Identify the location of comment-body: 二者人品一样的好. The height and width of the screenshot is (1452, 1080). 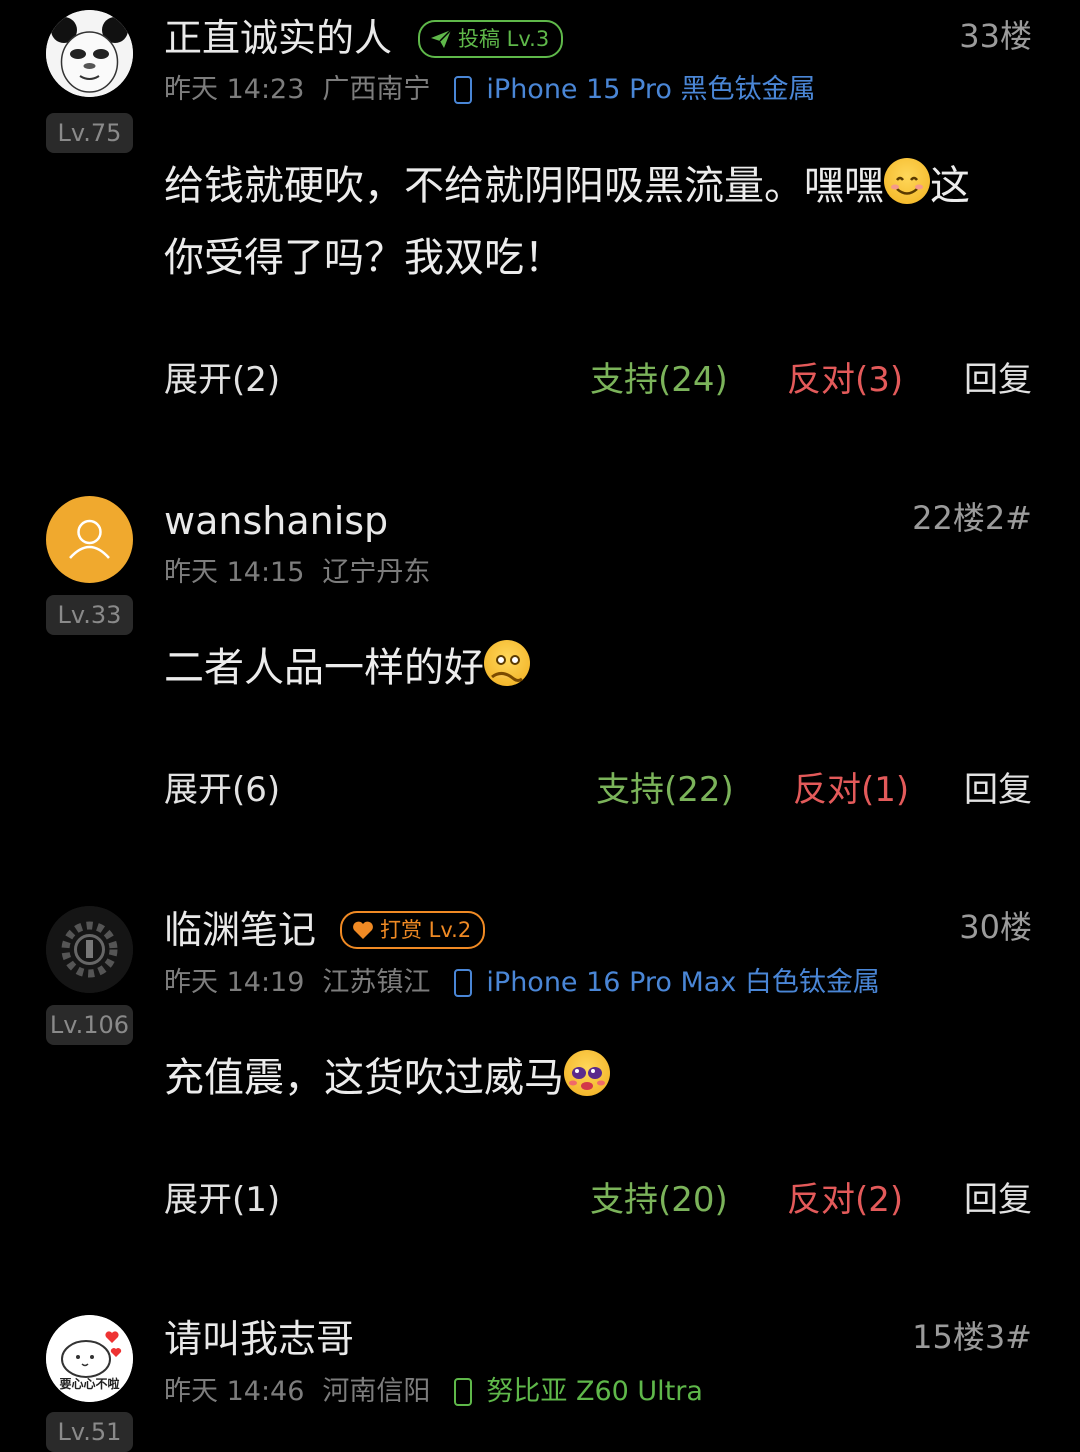
(604, 668).